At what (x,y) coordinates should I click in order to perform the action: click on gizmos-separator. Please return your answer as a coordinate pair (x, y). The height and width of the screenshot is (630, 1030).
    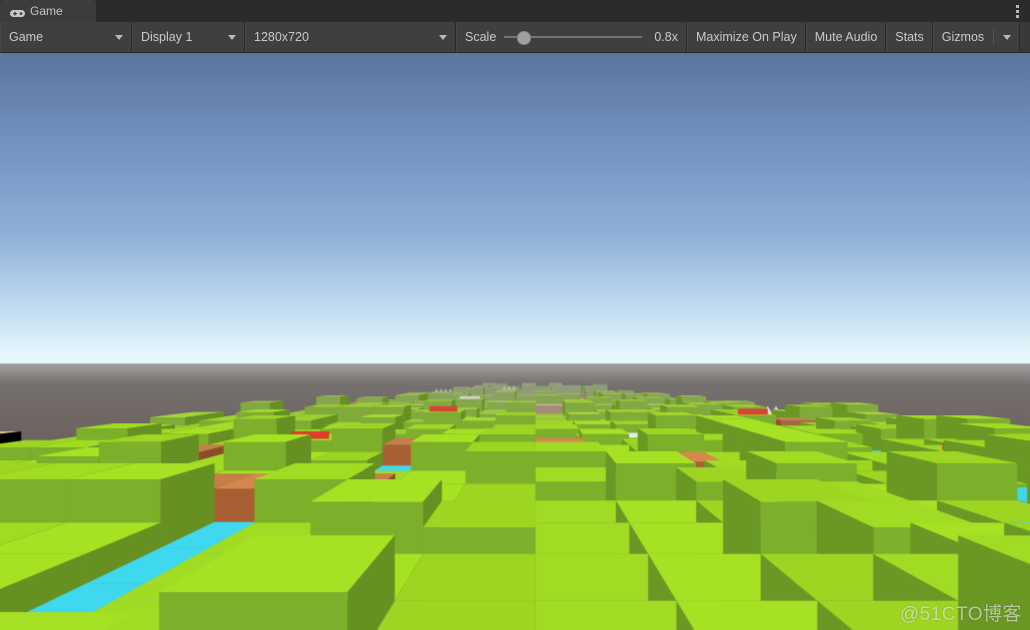
    Looking at the image, I should click on (994, 37).